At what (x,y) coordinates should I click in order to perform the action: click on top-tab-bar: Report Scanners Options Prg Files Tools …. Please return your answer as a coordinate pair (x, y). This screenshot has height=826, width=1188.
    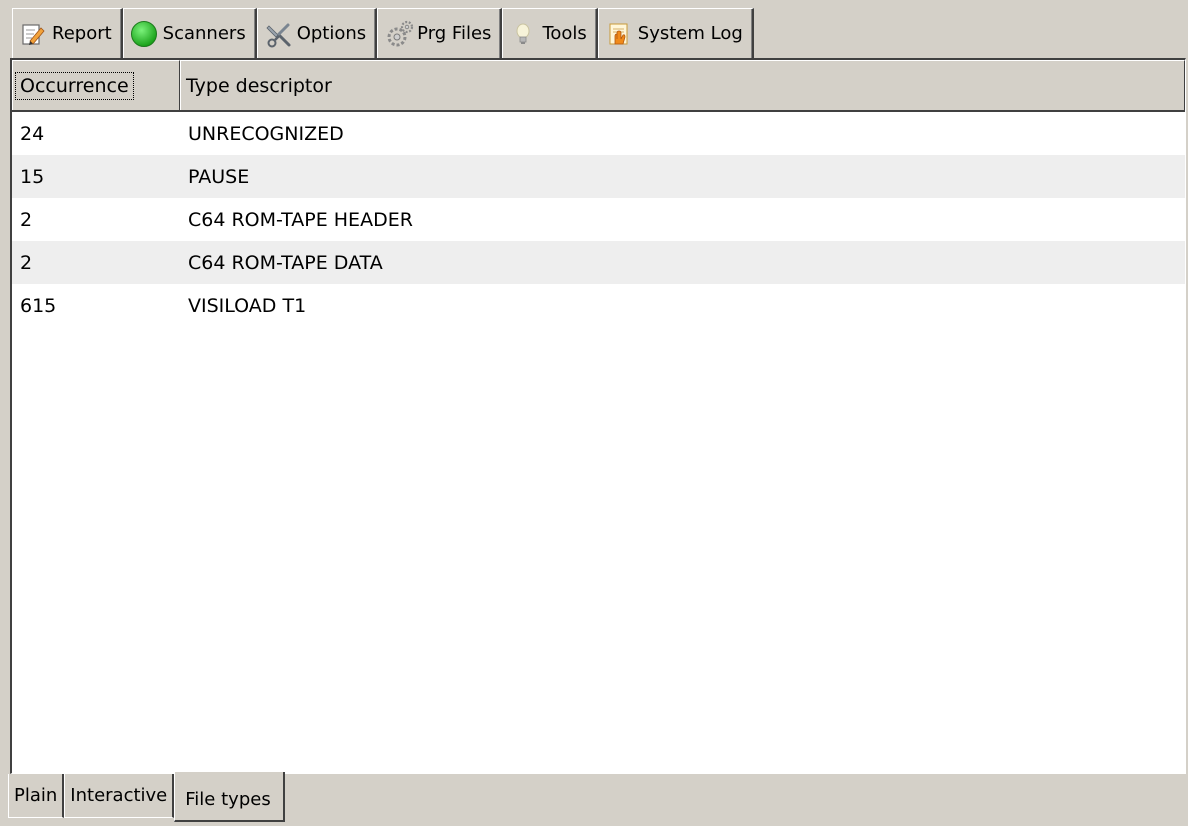
    Looking at the image, I should click on (383, 33).